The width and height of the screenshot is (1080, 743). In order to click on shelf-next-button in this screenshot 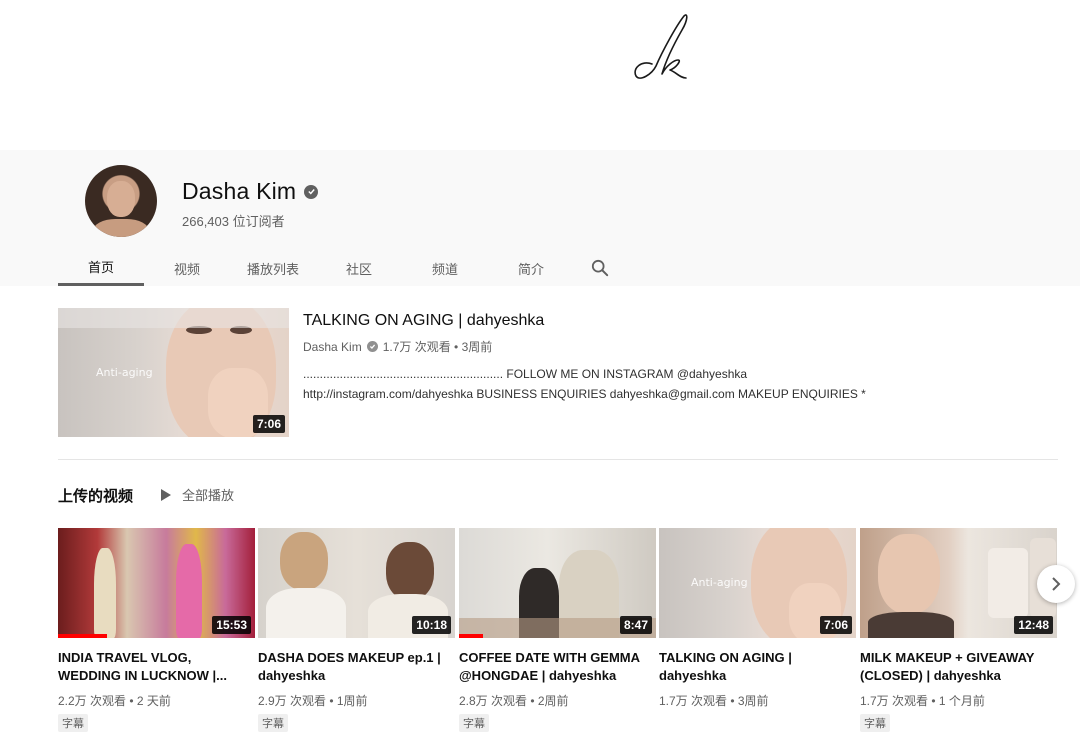, I will do `click(1056, 584)`.